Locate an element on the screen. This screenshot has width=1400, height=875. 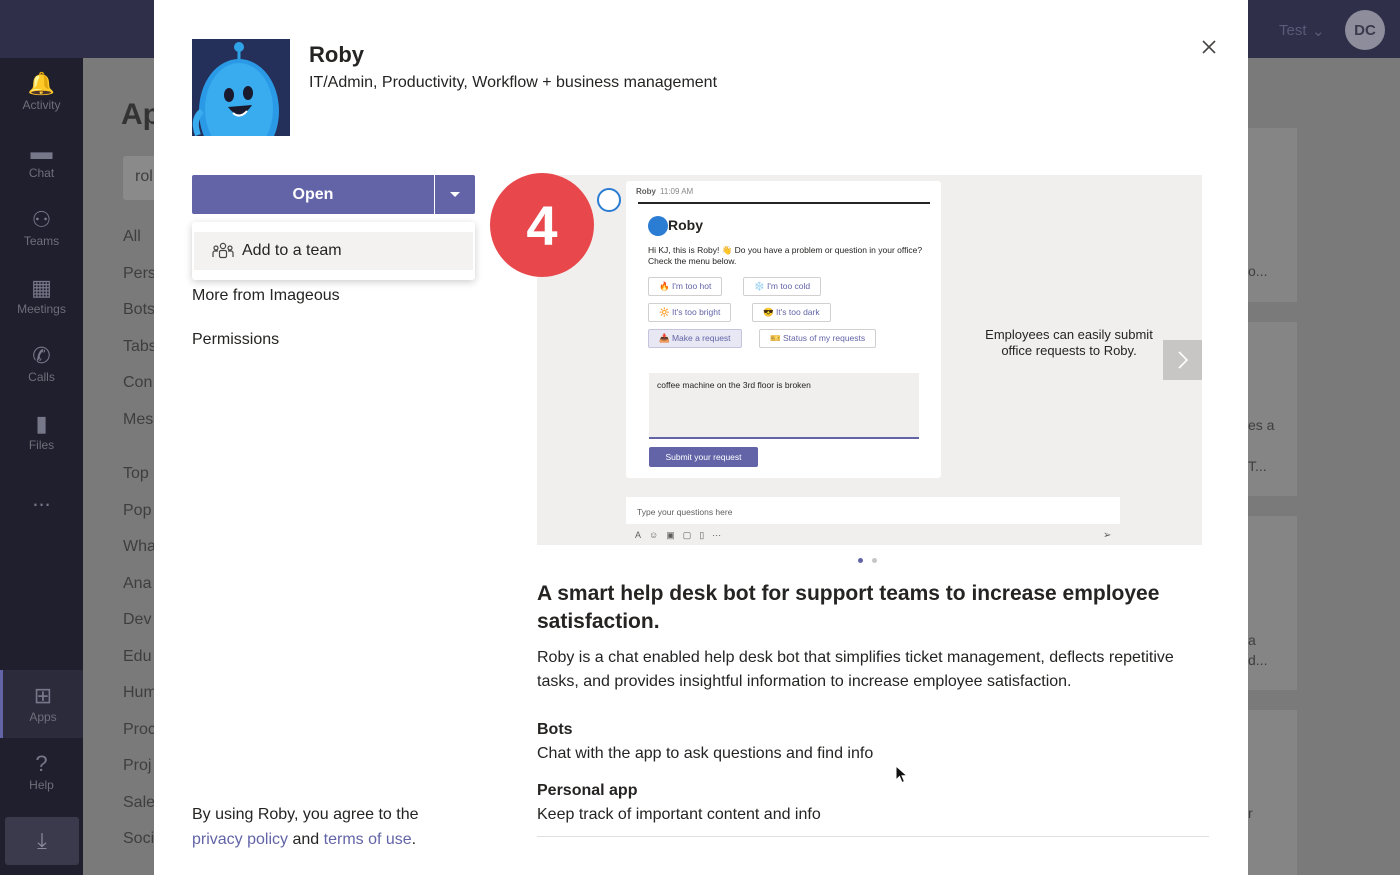
category-item: Top is located at coordinates (136, 474).